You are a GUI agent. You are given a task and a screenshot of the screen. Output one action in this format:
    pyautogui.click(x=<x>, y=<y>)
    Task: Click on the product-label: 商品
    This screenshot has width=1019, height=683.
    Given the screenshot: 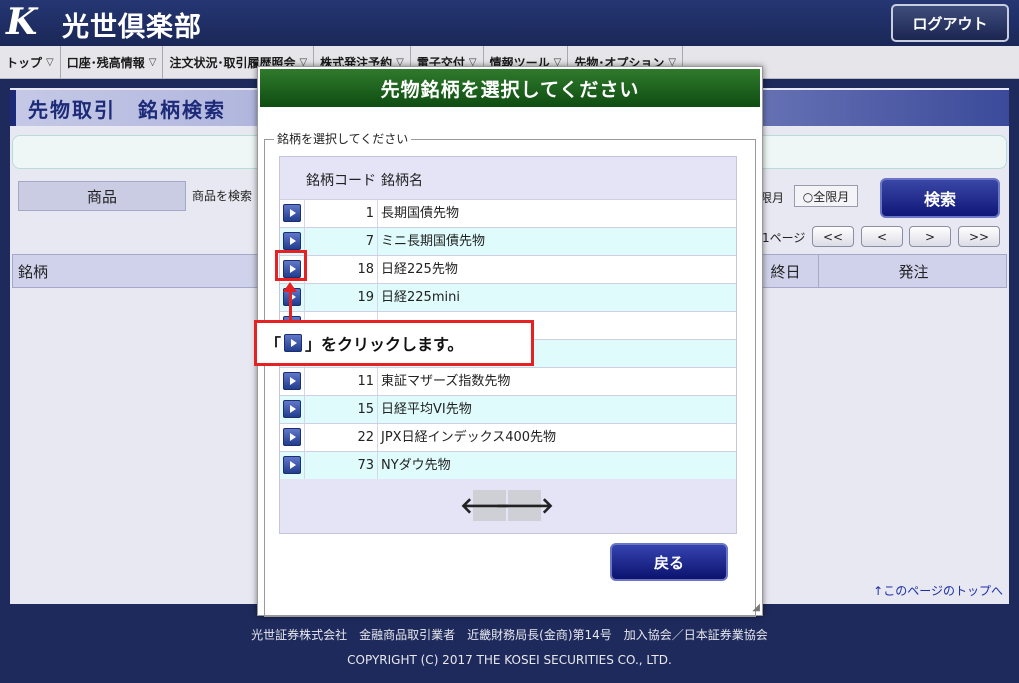 What is the action you would take?
    pyautogui.click(x=102, y=196)
    